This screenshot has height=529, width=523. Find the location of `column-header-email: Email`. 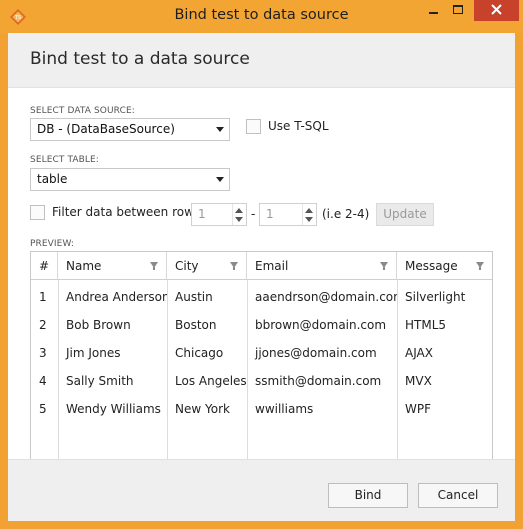

column-header-email: Email is located at coordinates (322, 266).